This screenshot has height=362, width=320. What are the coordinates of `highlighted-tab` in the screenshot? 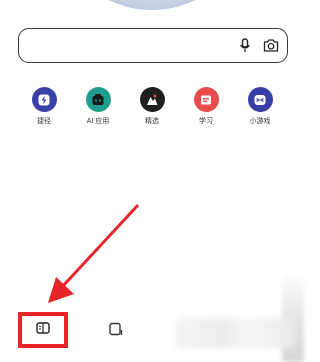 It's located at (43, 330).